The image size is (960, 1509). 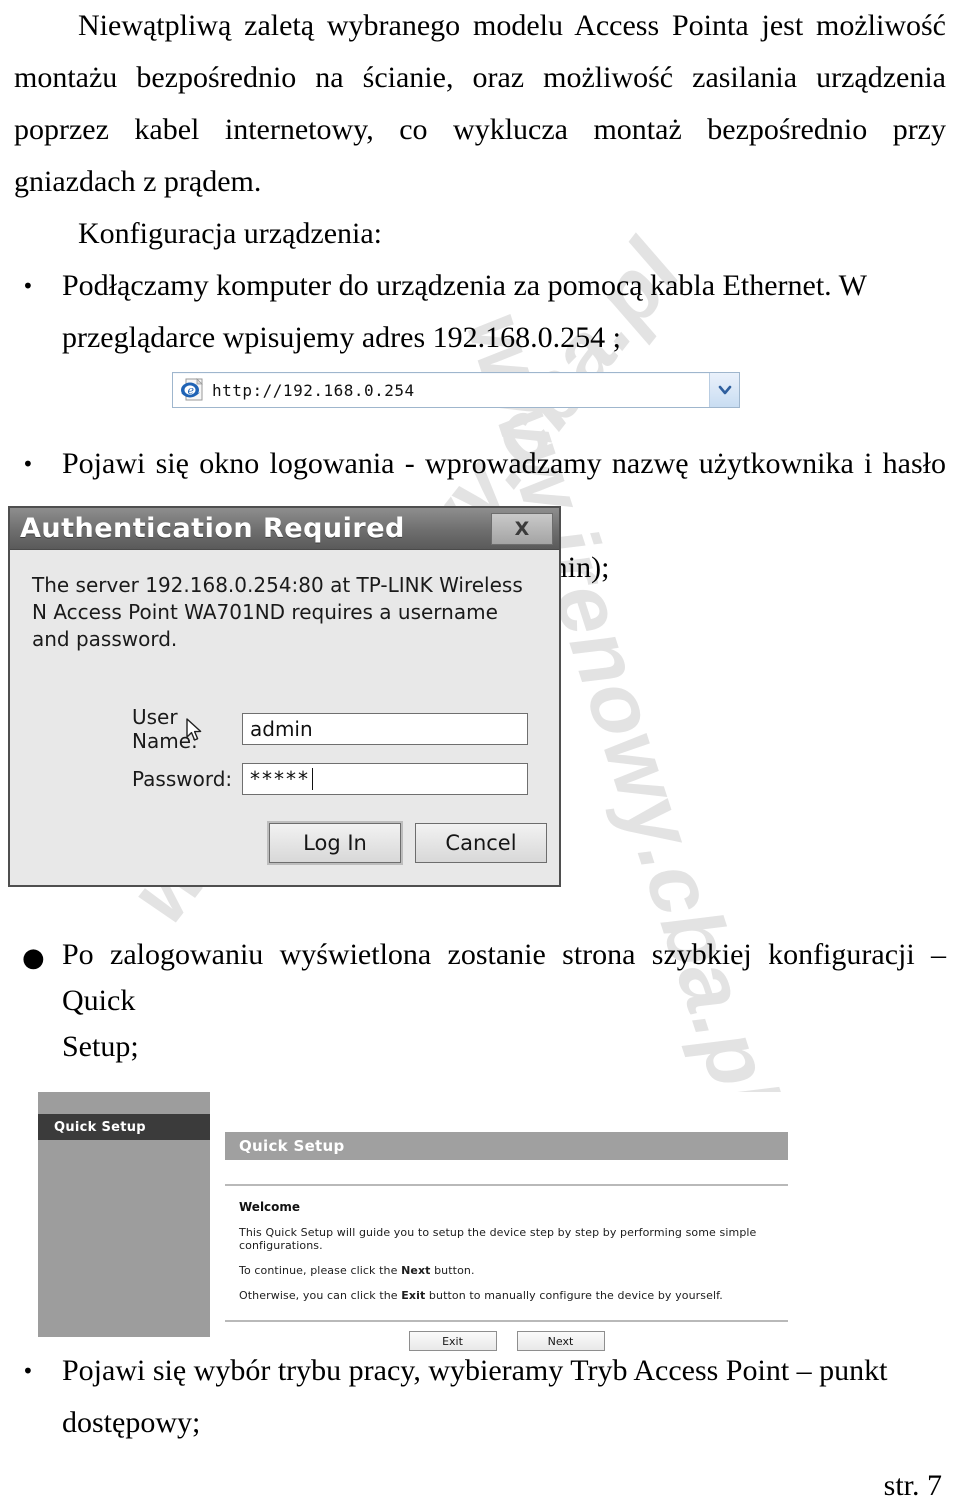 What do you see at coordinates (481, 843) in the screenshot?
I see `cancel-button: Cancel` at bounding box center [481, 843].